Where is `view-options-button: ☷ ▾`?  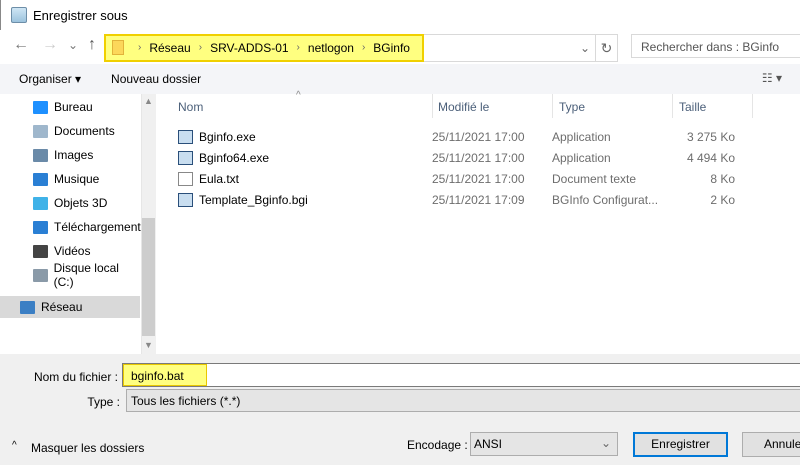 view-options-button: ☷ ▾ is located at coordinates (772, 78).